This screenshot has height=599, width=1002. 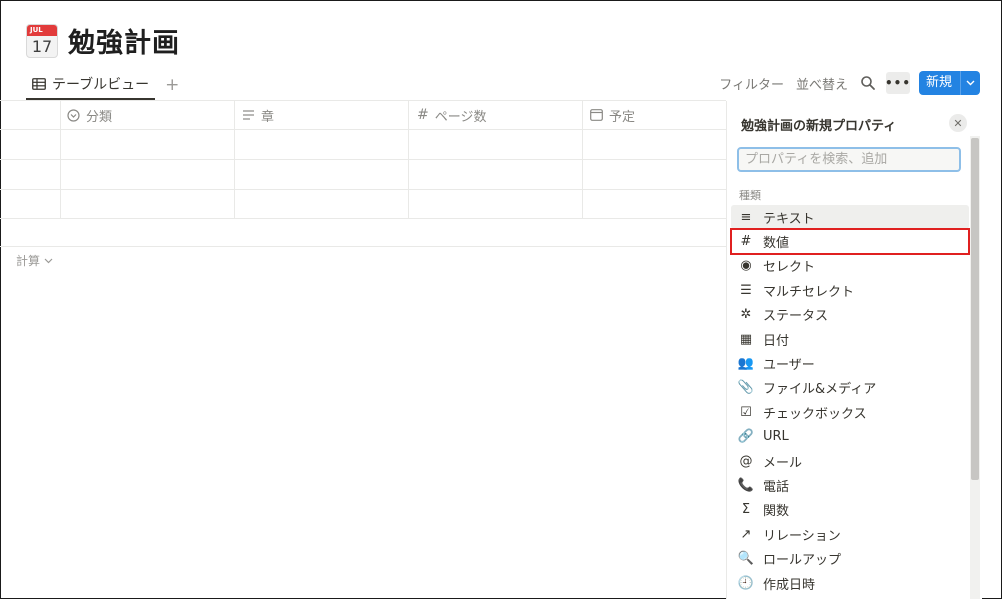 What do you see at coordinates (746, 339) in the screenshot?
I see `date-icon: ▦` at bounding box center [746, 339].